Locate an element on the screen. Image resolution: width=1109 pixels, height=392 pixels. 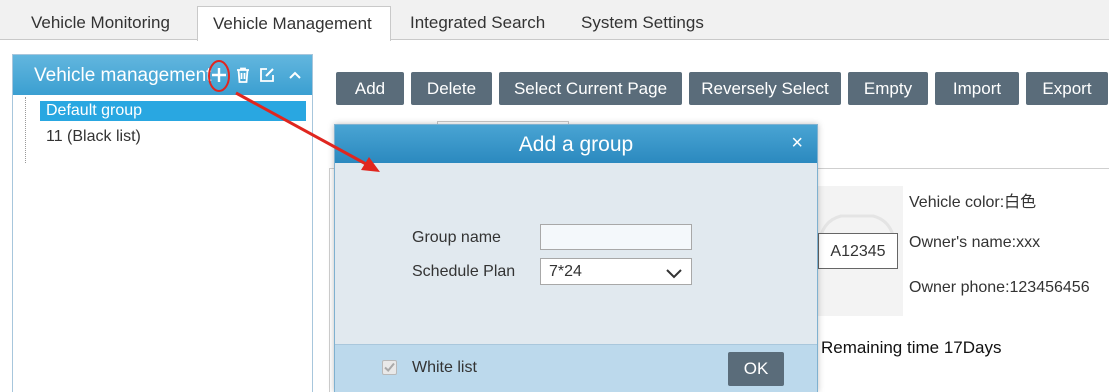
remaining-time: Remaining time 17Days is located at coordinates (911, 347).